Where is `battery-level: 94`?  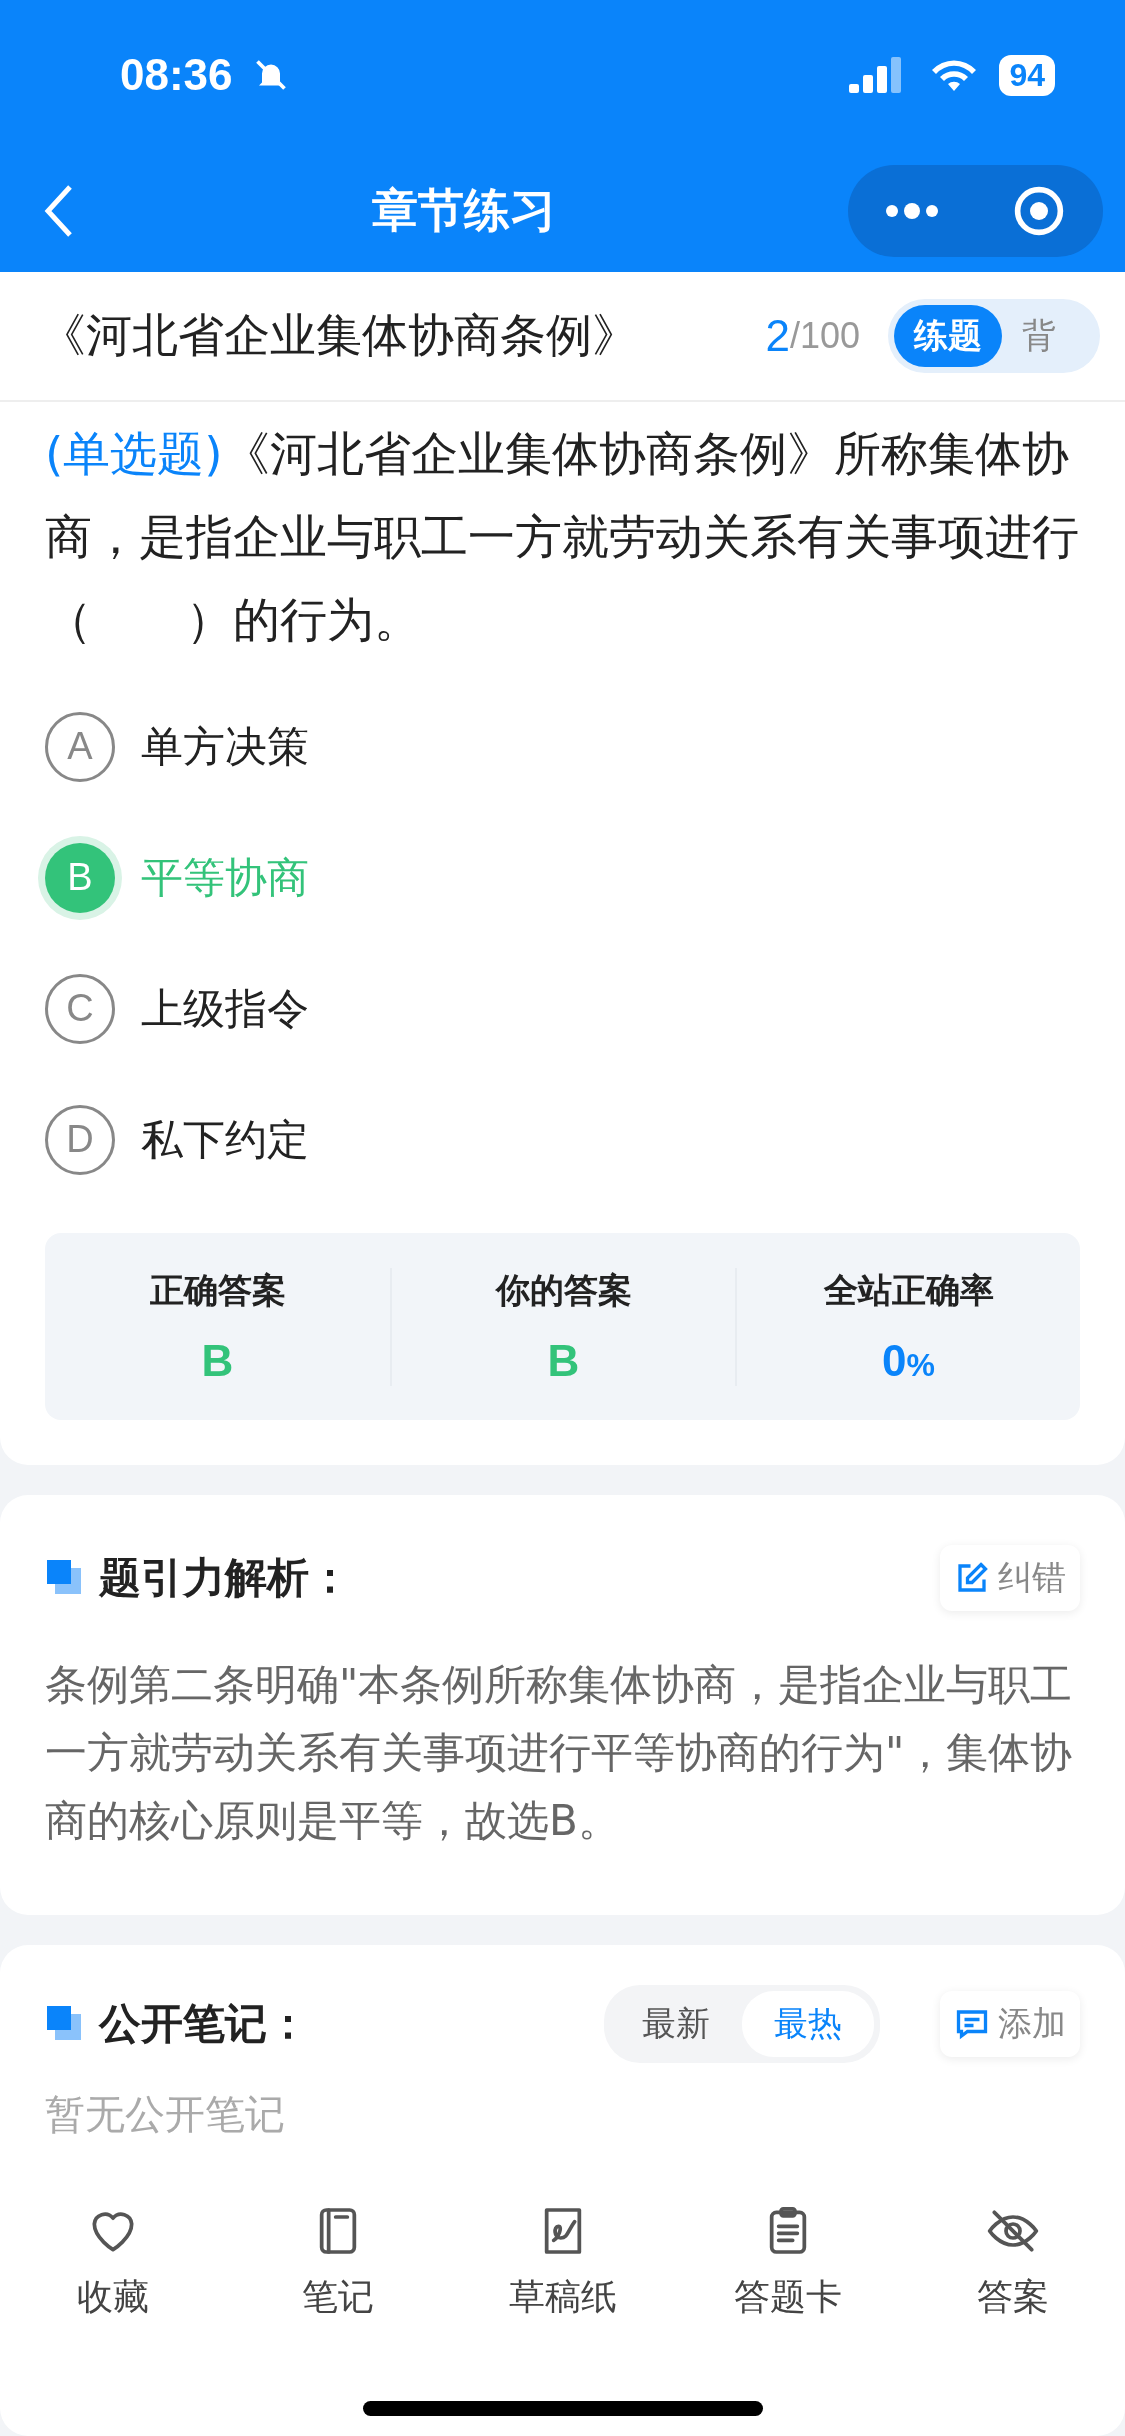
battery-level: 94 is located at coordinates (1027, 75).